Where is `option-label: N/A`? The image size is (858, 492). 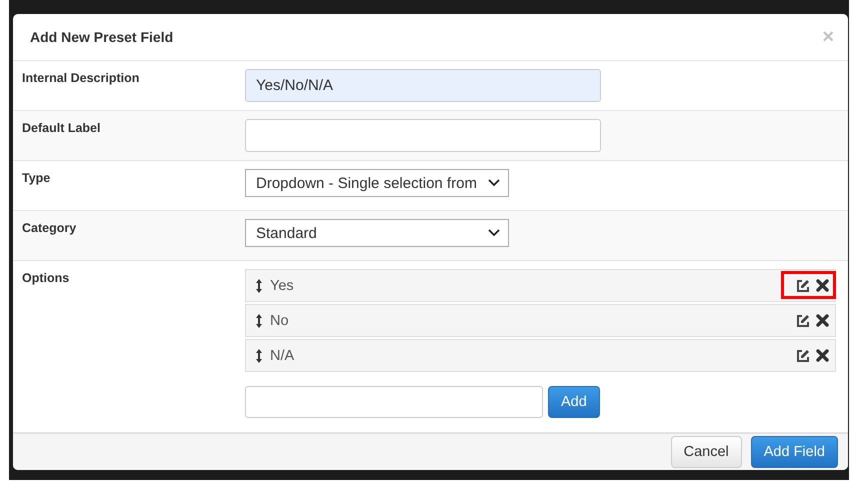
option-label: N/A is located at coordinates (283, 356).